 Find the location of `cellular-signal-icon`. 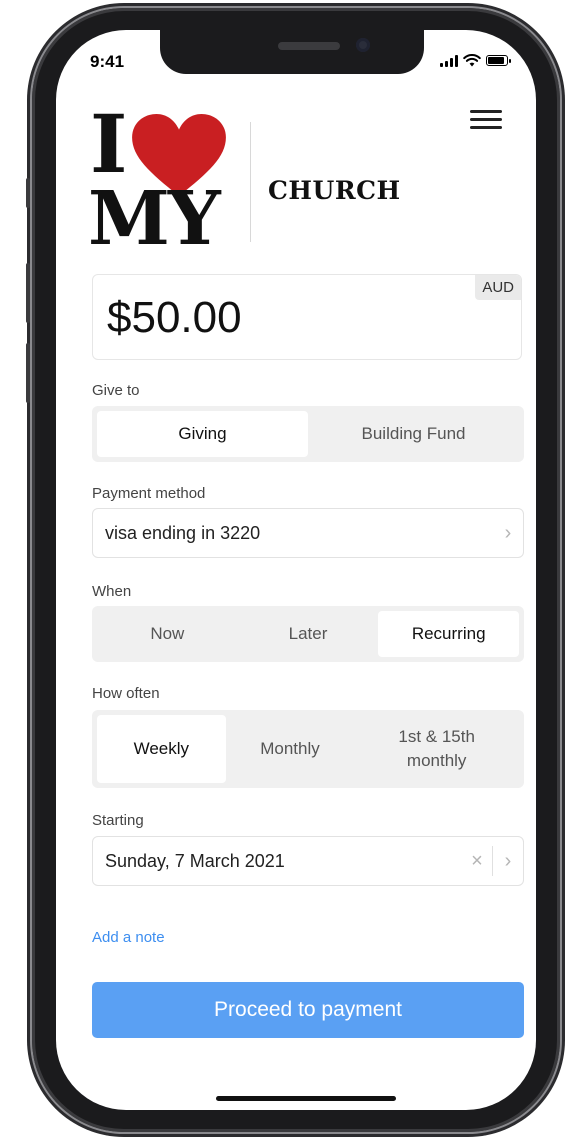

cellular-signal-icon is located at coordinates (449, 60).